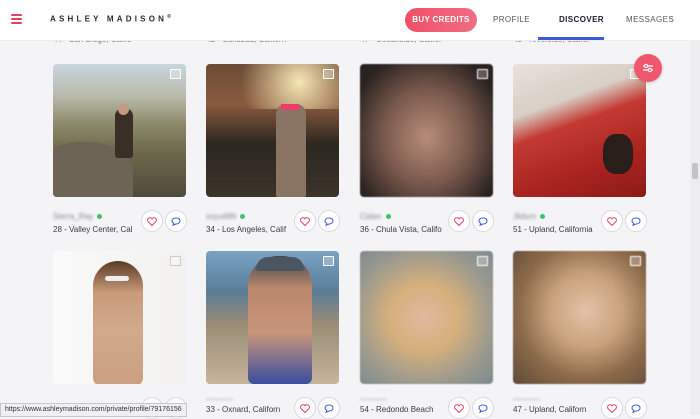  I want to click on profile-location: 36 - Chula Vista, Califo, so click(401, 229).